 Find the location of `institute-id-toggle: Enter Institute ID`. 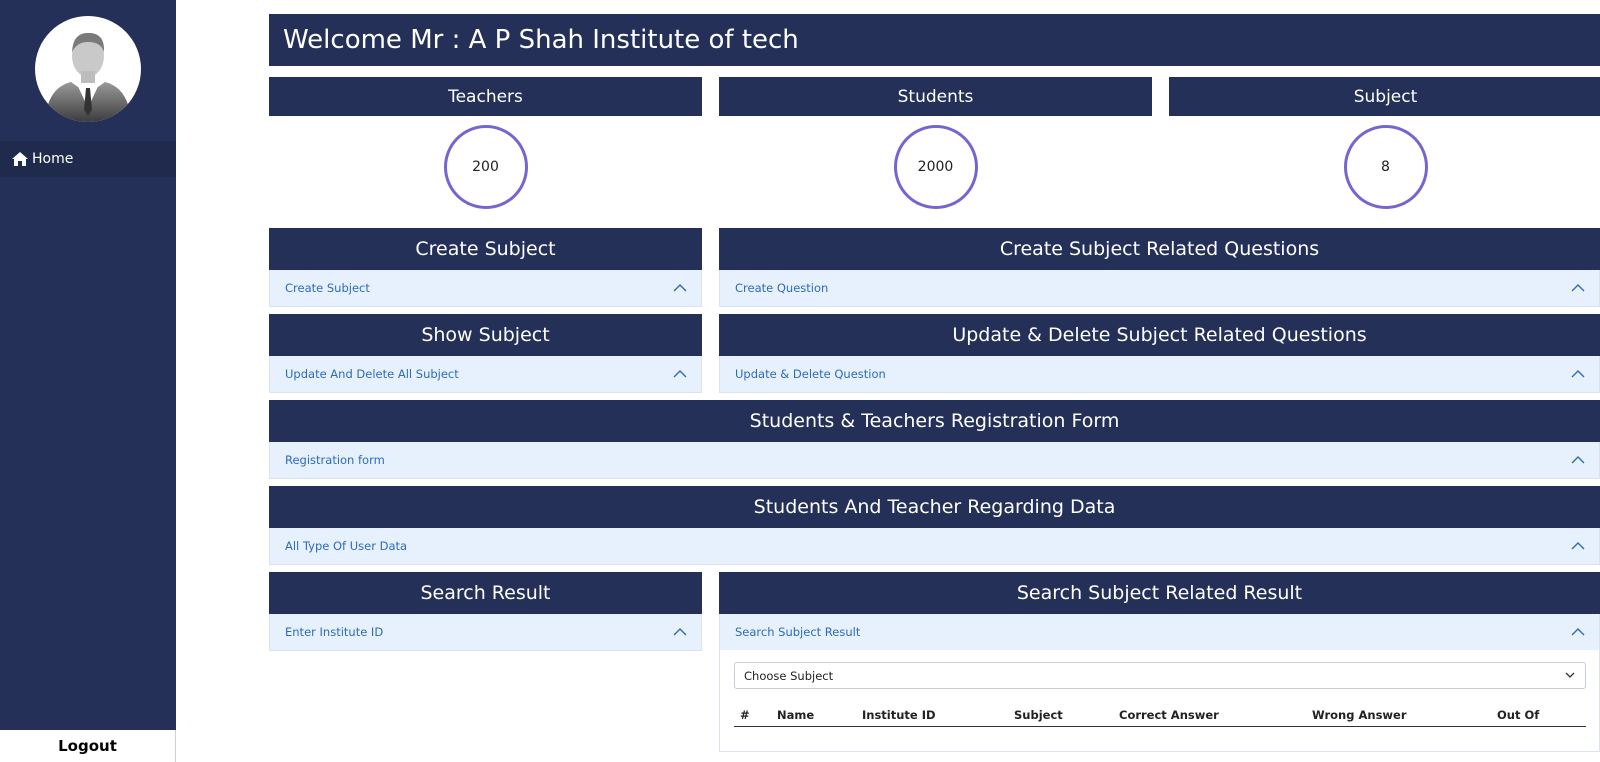

institute-id-toggle: Enter Institute ID is located at coordinates (485, 632).